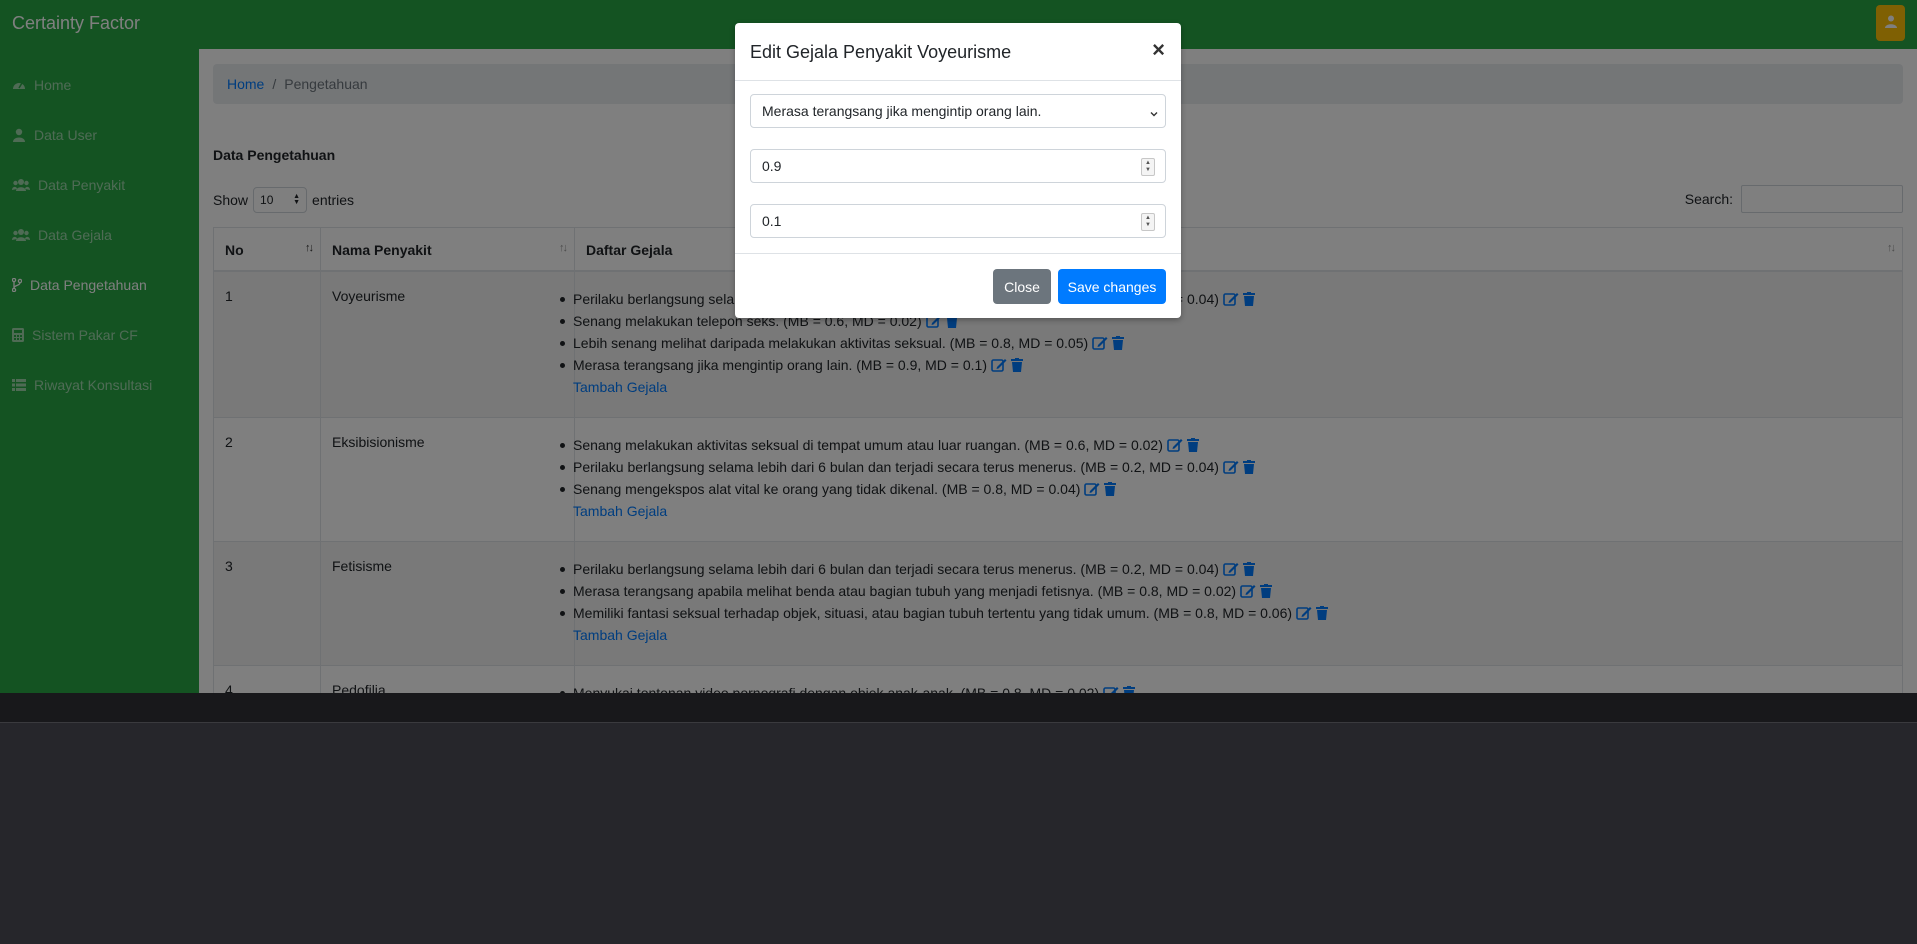  I want to click on modal-title: Edit Gejala Penyakit Voyeurisme, so click(881, 52).